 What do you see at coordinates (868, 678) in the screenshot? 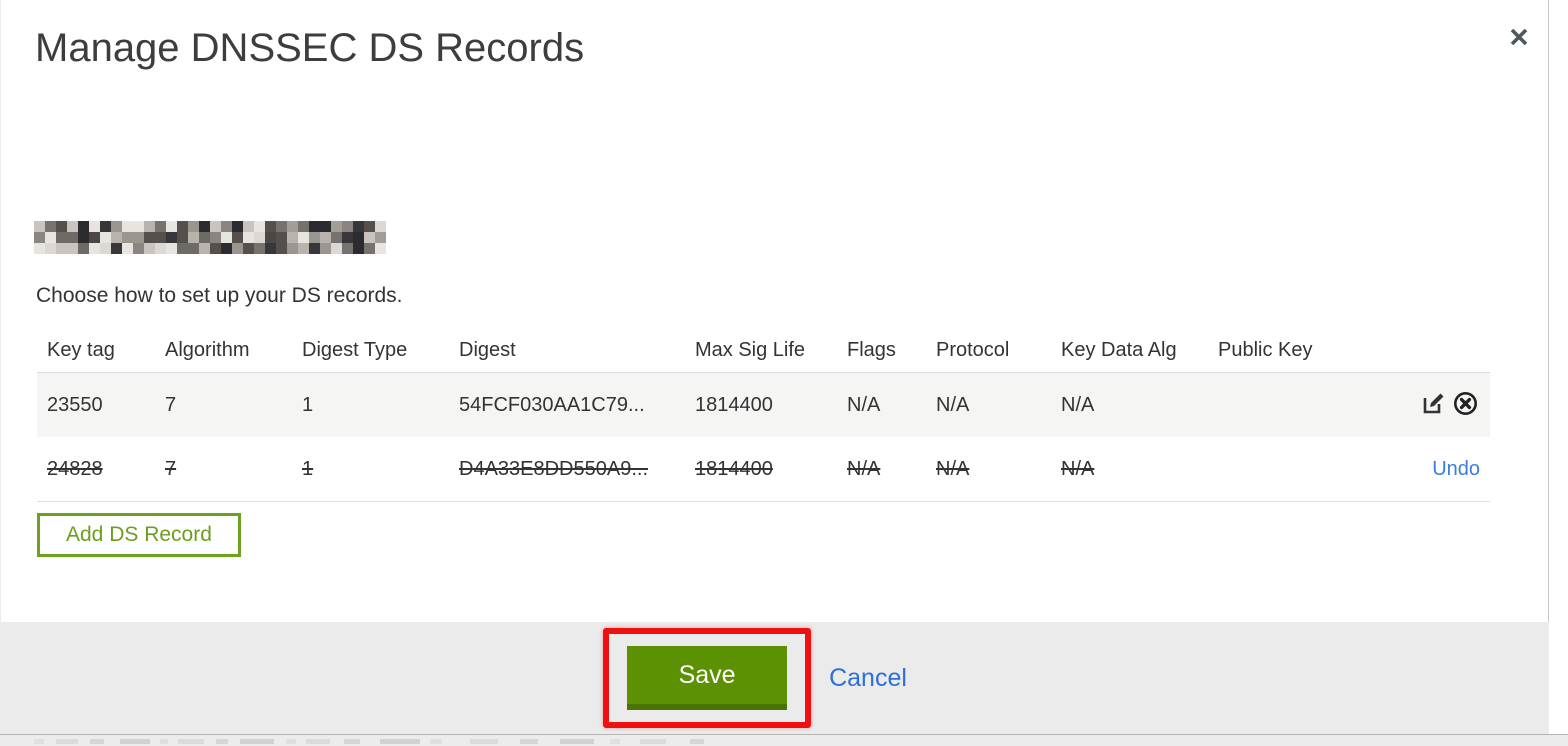
I see `cancel-link: Cancel` at bounding box center [868, 678].